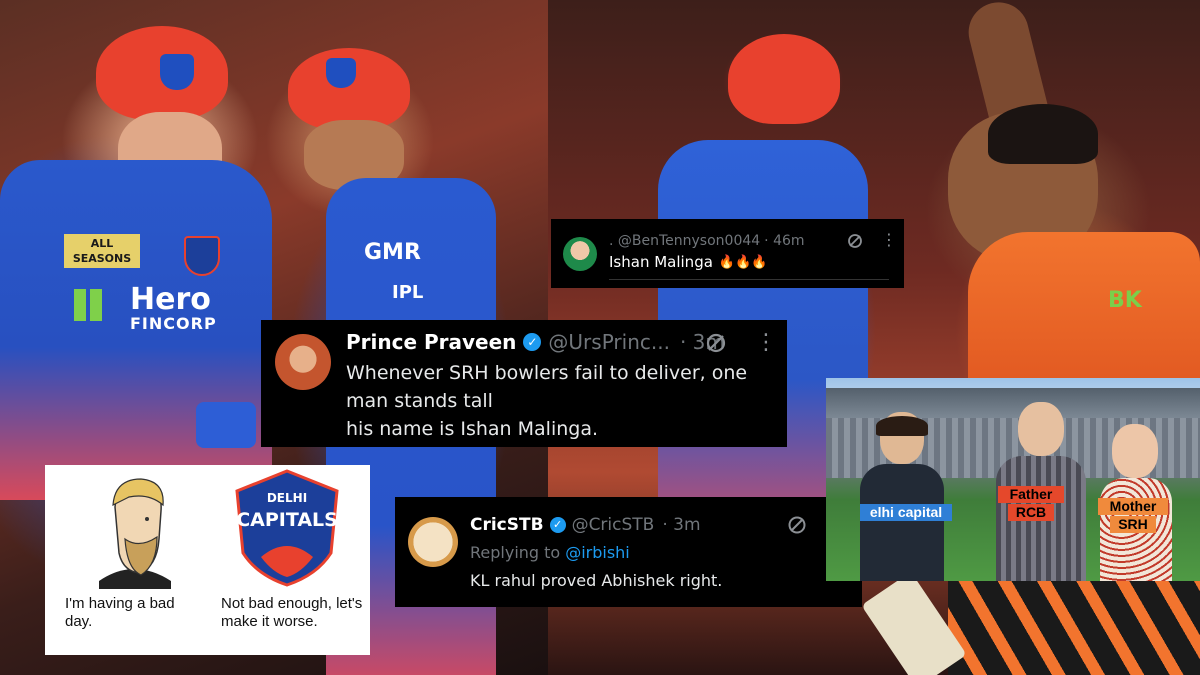 Image resolution: width=1200 pixels, height=675 pixels. I want to click on sponsor-fincorp: FINCORP, so click(173, 323).